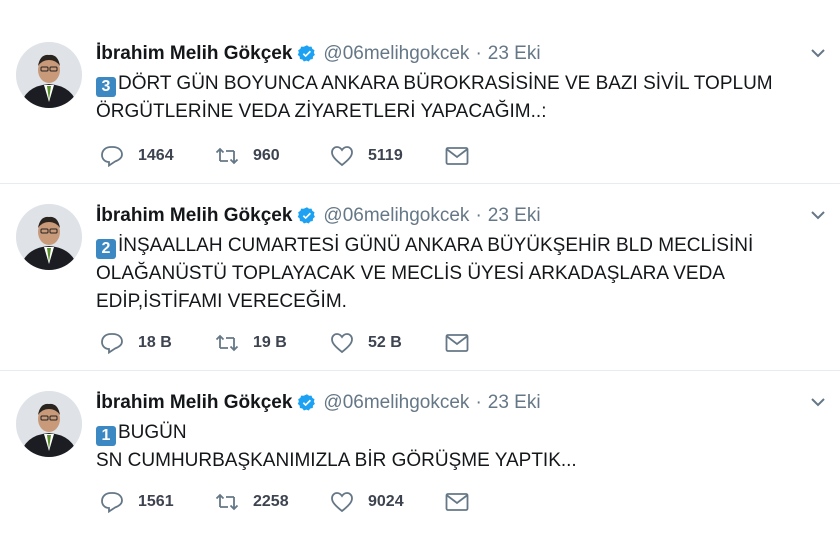 The height and width of the screenshot is (560, 840). Describe the element at coordinates (106, 249) in the screenshot. I see `keycap-number-emoji: 2` at that location.